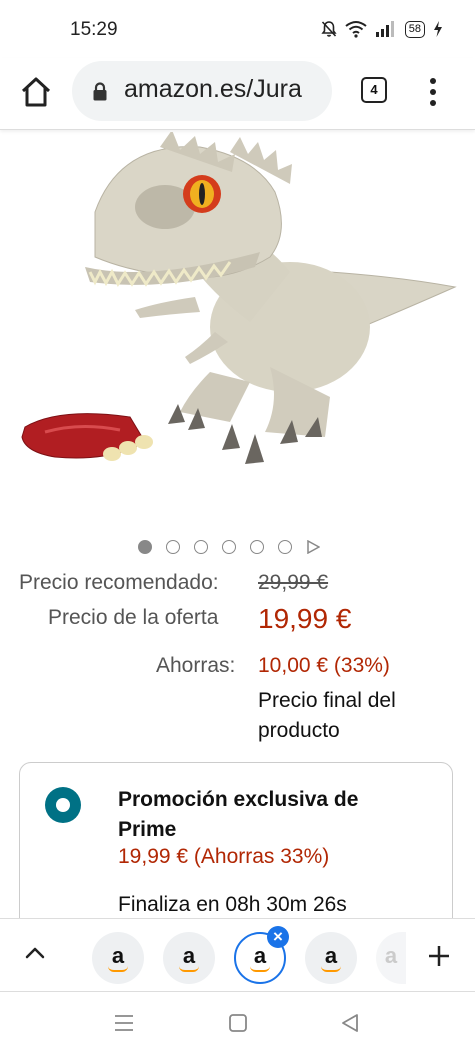 The image size is (475, 1056). Describe the element at coordinates (196, 665) in the screenshot. I see `savings-label: Ahorras:` at that location.